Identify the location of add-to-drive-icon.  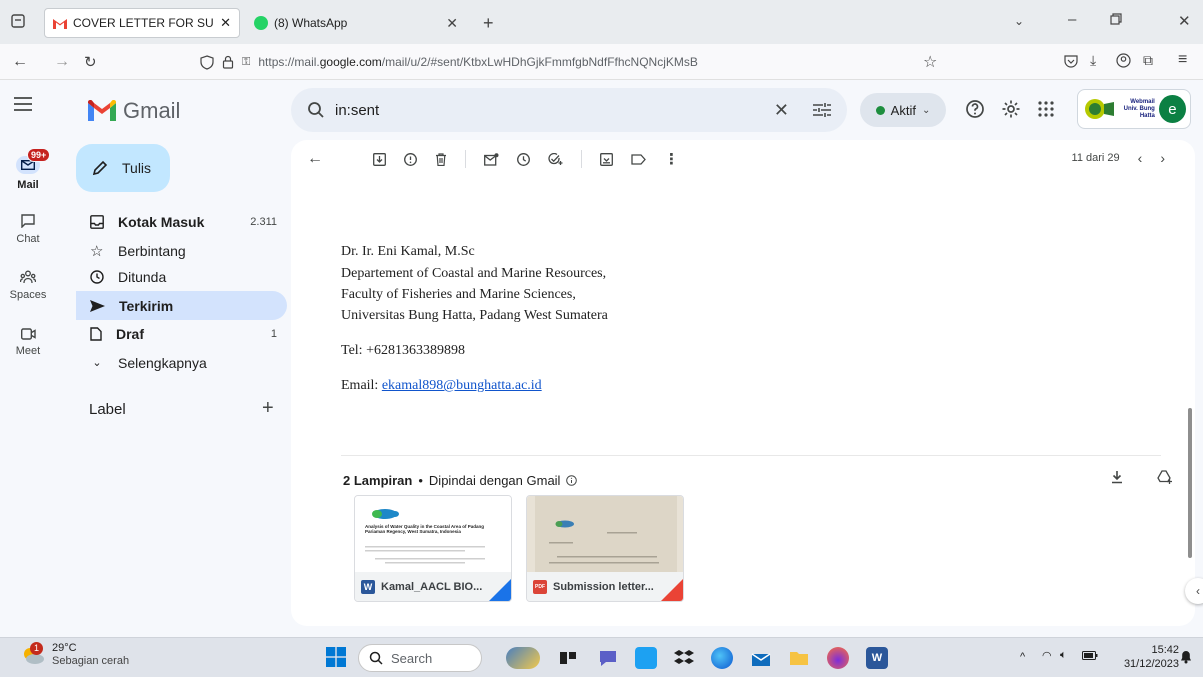
(1165, 477).